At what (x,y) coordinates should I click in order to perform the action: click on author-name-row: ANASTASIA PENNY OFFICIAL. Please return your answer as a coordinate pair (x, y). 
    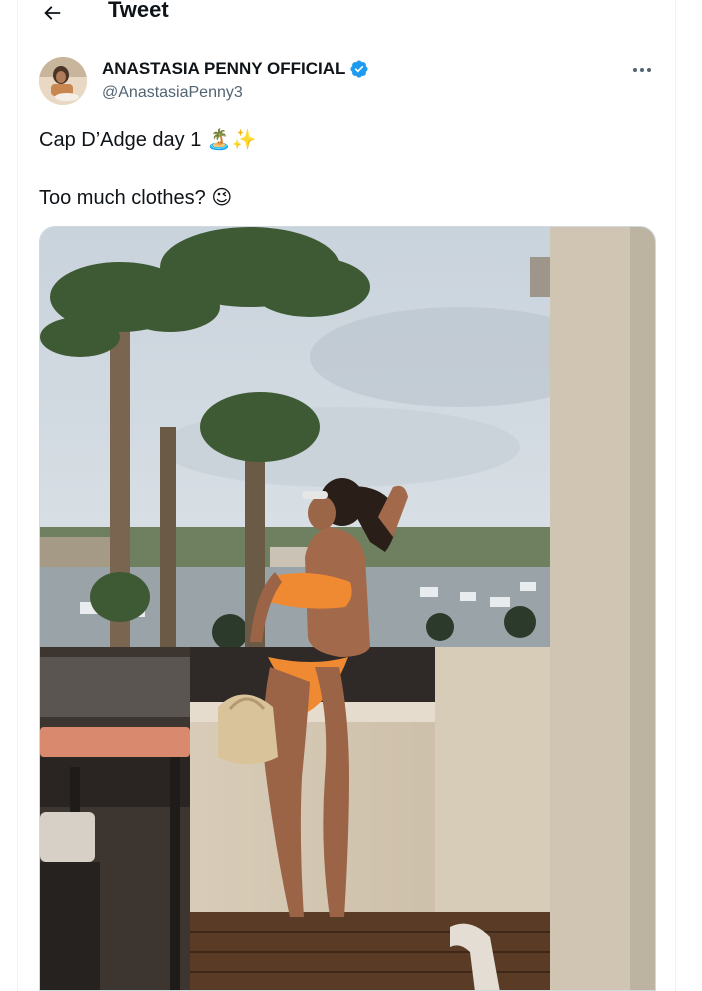
    Looking at the image, I should click on (235, 69).